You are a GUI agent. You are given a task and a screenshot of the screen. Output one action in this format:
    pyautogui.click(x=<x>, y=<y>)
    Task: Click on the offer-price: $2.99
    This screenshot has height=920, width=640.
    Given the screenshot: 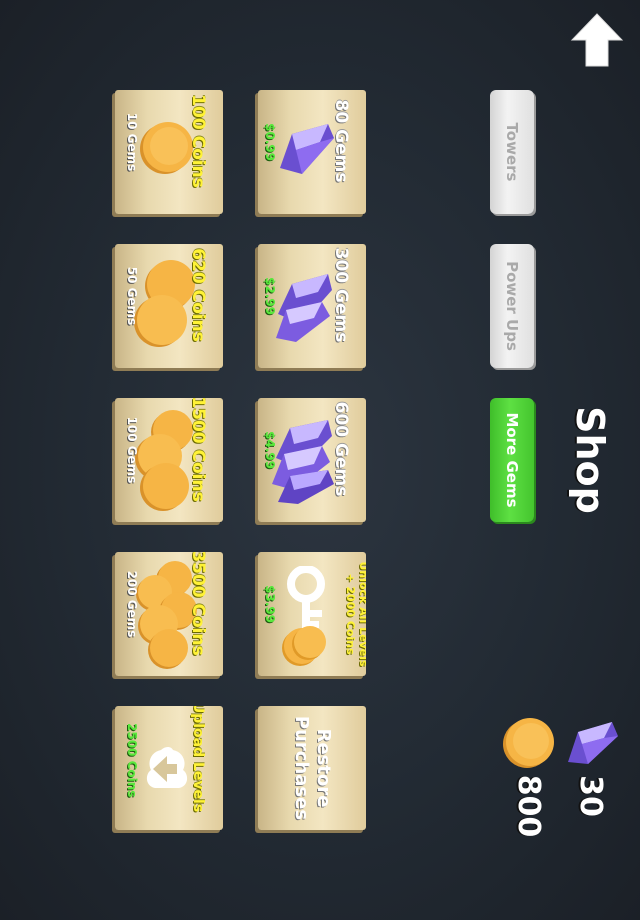 What is the action you would take?
    pyautogui.click(x=270, y=296)
    